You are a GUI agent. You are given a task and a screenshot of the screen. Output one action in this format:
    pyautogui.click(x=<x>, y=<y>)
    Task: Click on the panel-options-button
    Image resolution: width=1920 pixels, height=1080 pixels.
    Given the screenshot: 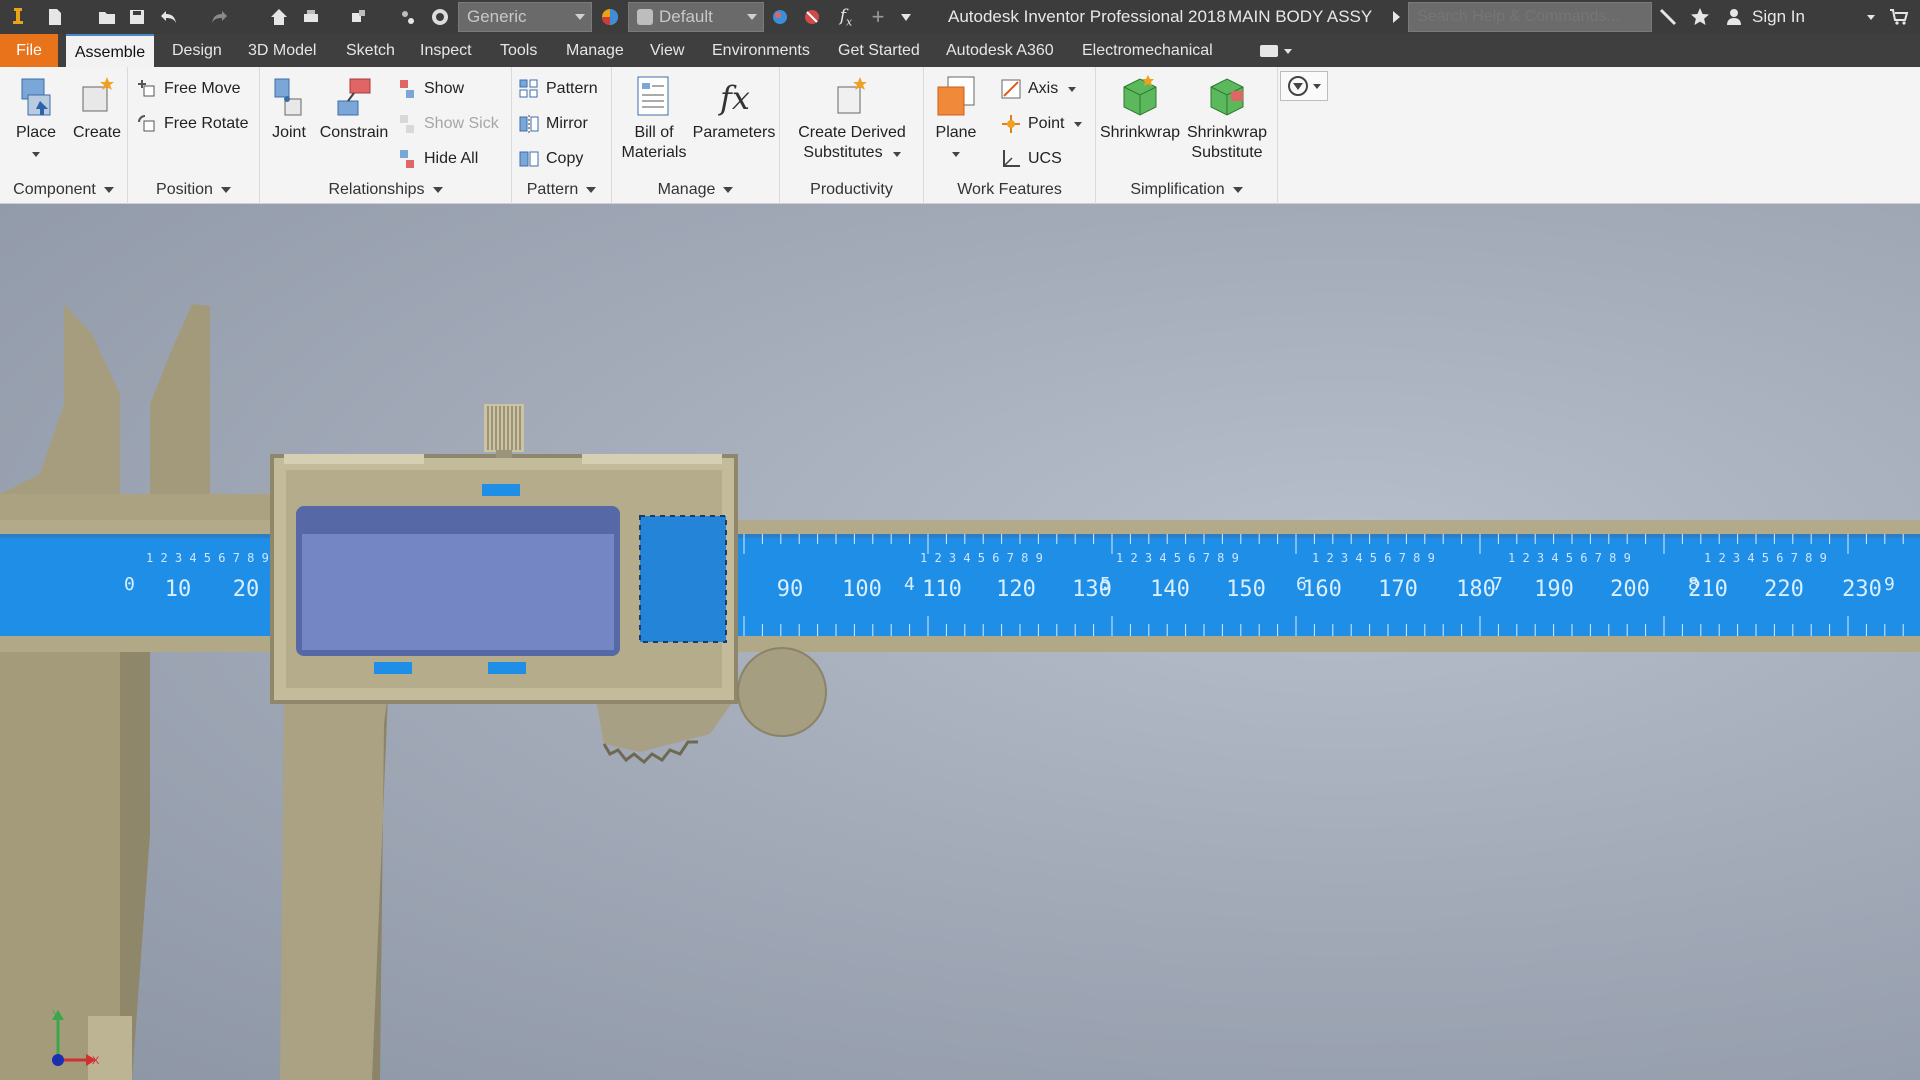 What is the action you would take?
    pyautogui.click(x=1304, y=86)
    